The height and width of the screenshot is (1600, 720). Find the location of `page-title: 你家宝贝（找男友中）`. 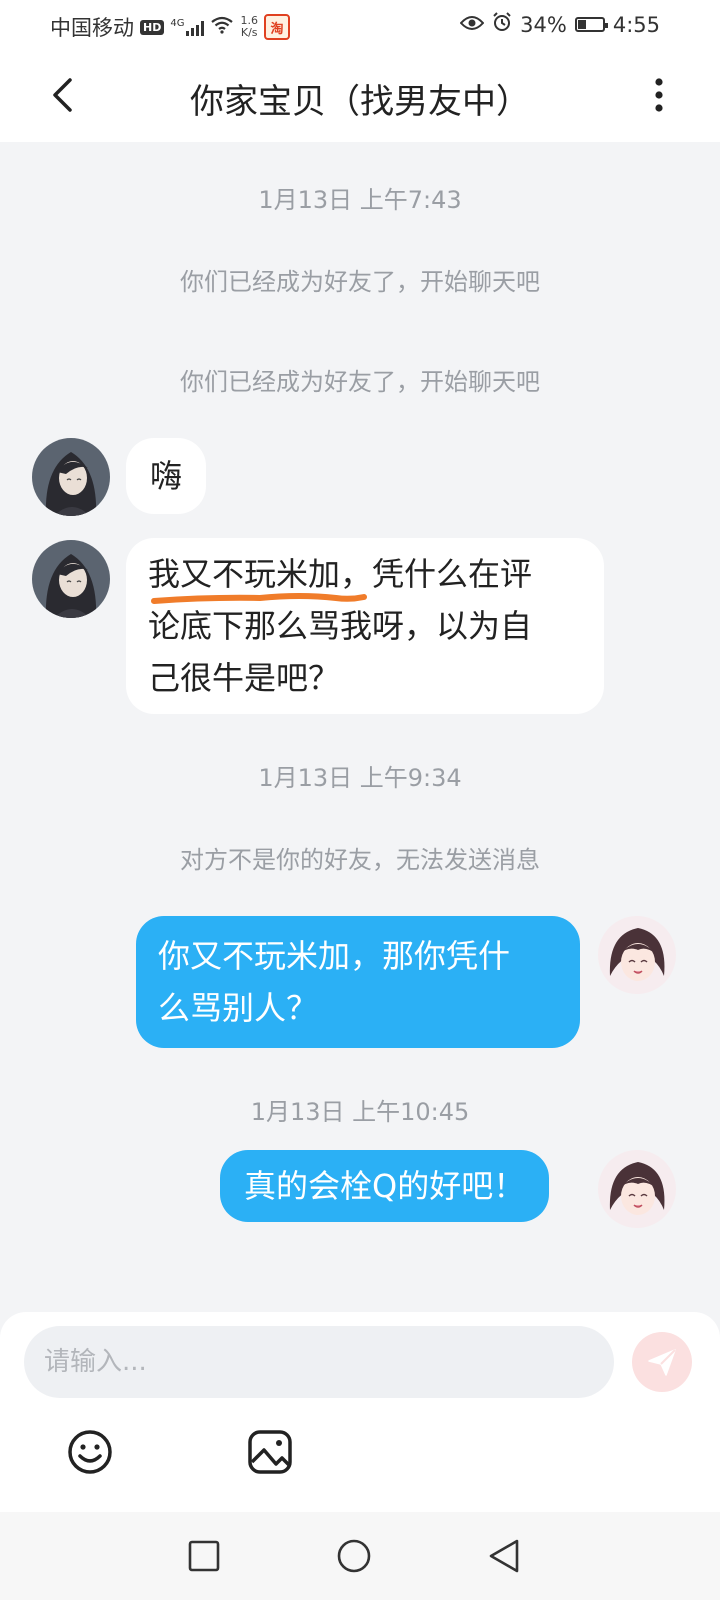

page-title: 你家宝贝（找男友中） is located at coordinates (360, 102).